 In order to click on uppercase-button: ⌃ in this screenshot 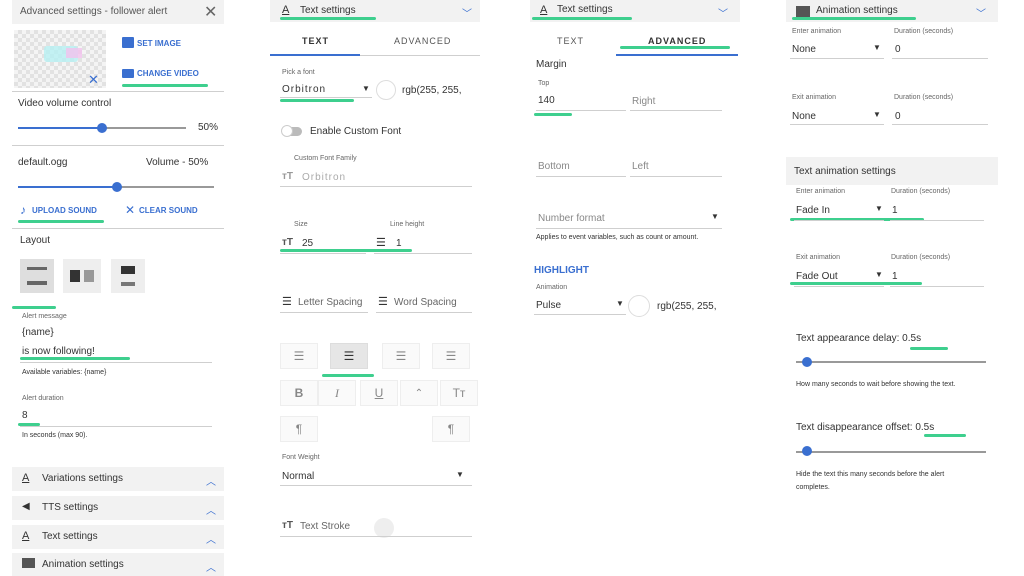, I will do `click(419, 393)`.